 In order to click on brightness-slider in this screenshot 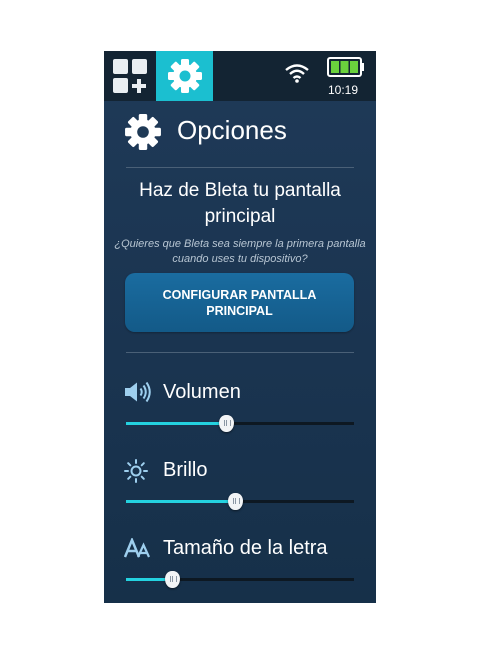, I will do `click(240, 501)`.